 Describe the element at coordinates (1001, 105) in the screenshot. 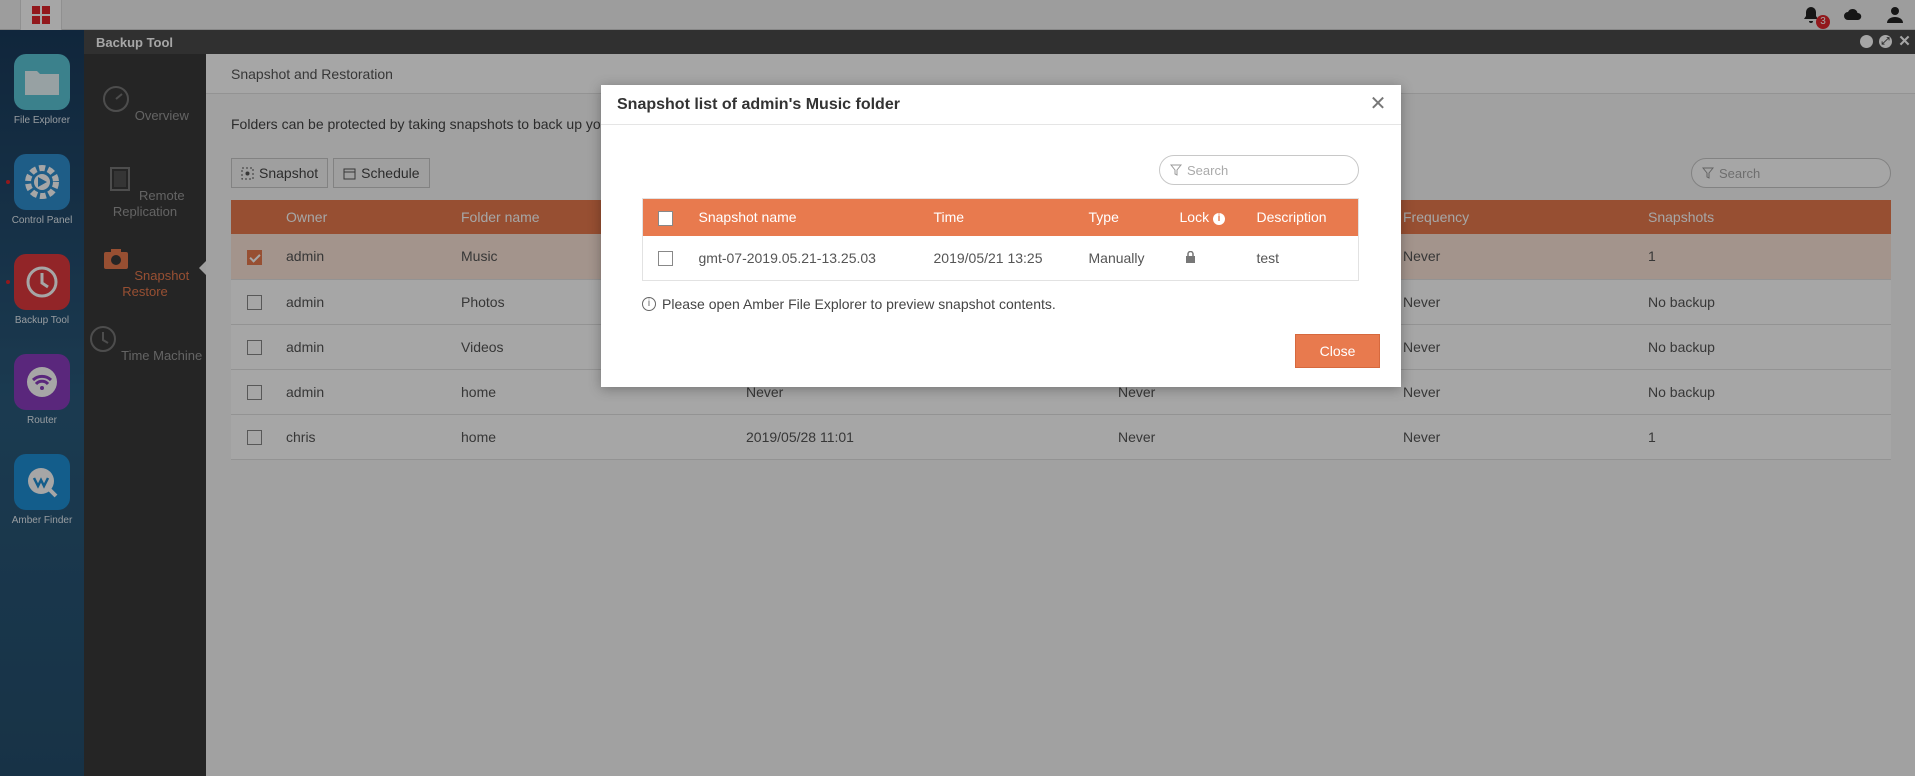

I see `dialog-header: Snapshot list of admin's Music folder ✕` at that location.